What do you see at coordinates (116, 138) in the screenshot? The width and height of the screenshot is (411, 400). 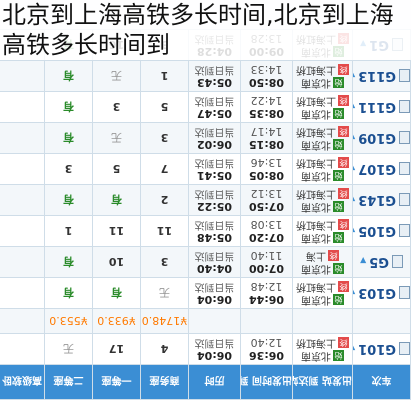 I see `first-seat: 无` at bounding box center [116, 138].